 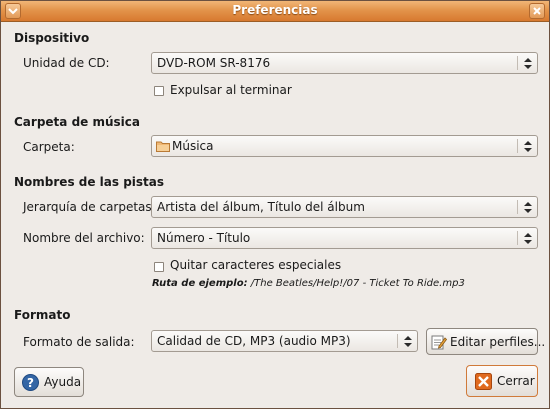 I want to click on output-format-label: Formato de salida:, so click(x=79, y=342).